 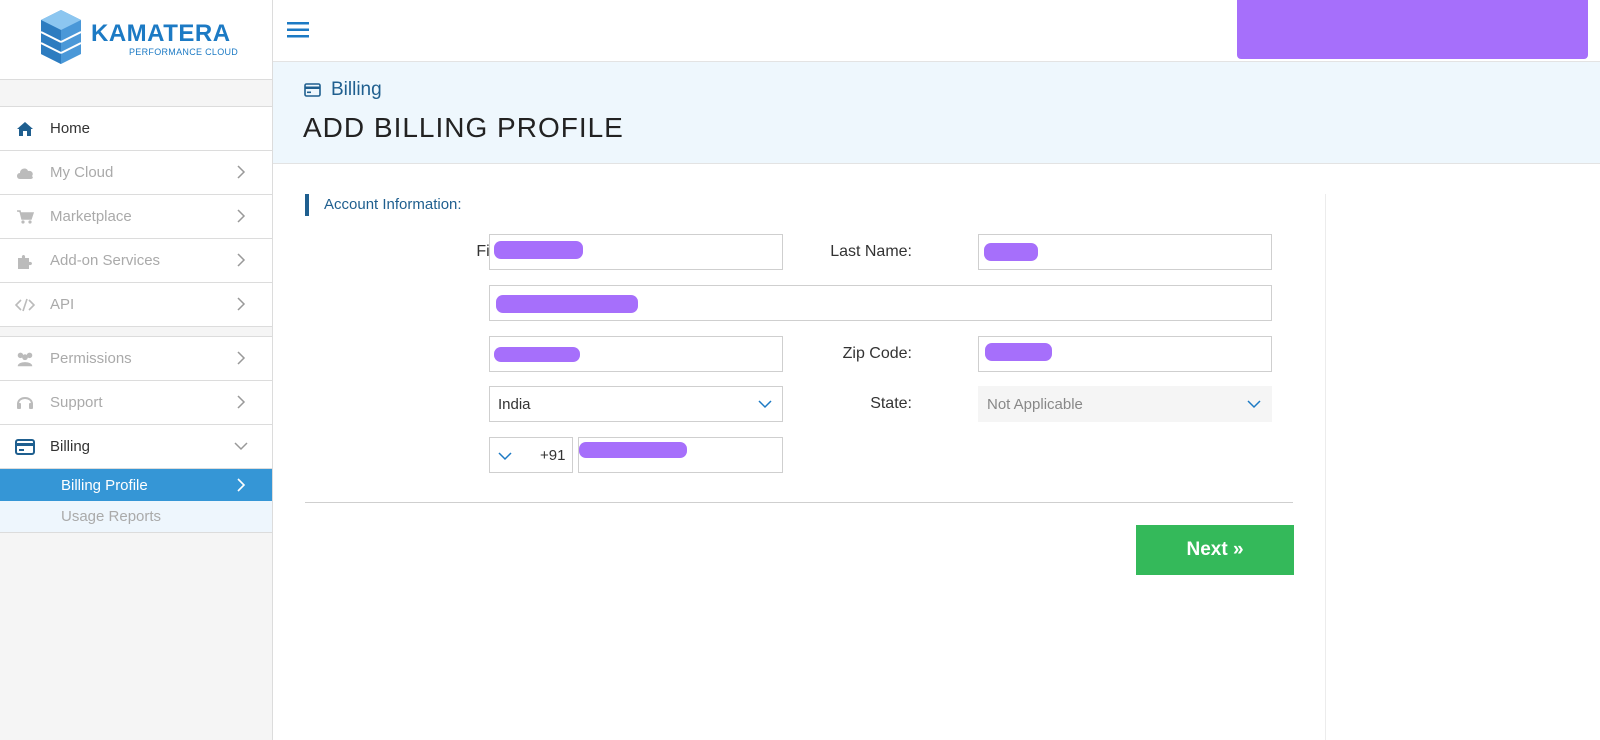 I want to click on sidebar-item-billing: Billing, so click(x=136, y=447).